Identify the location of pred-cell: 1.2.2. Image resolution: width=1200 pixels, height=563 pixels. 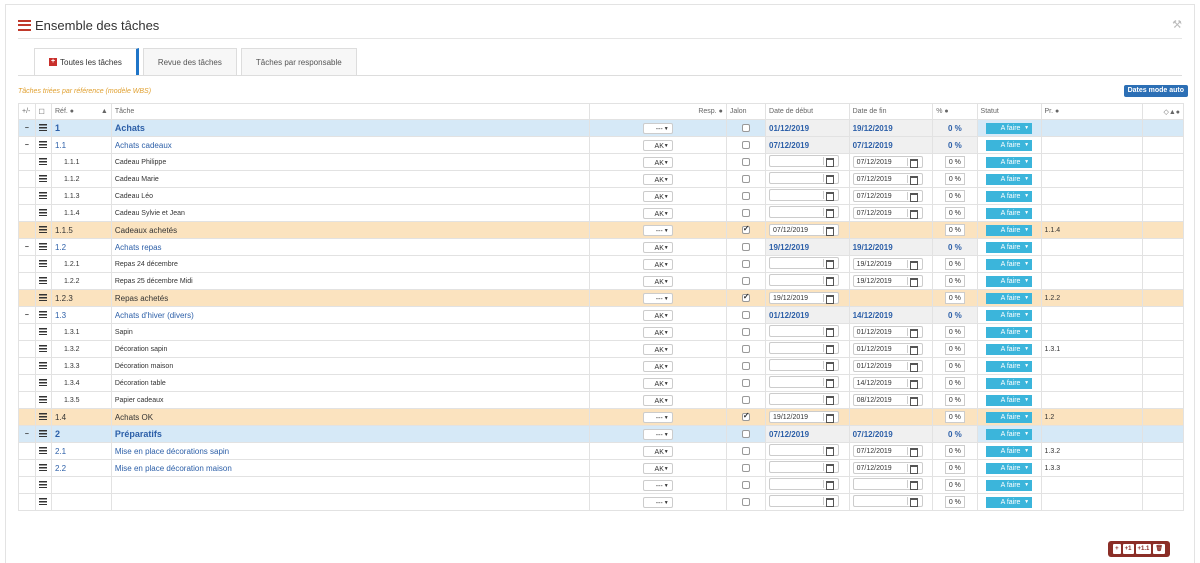
(1091, 298).